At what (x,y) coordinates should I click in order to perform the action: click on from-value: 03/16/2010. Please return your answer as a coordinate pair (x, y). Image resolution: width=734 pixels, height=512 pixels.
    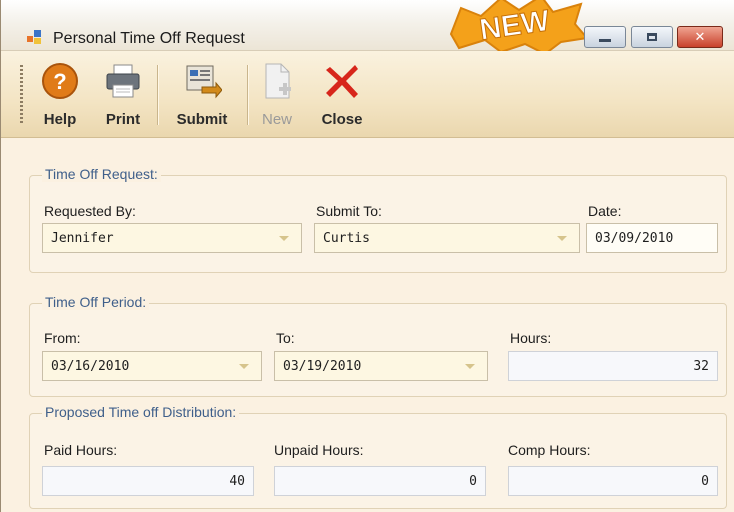
    Looking at the image, I should click on (90, 366).